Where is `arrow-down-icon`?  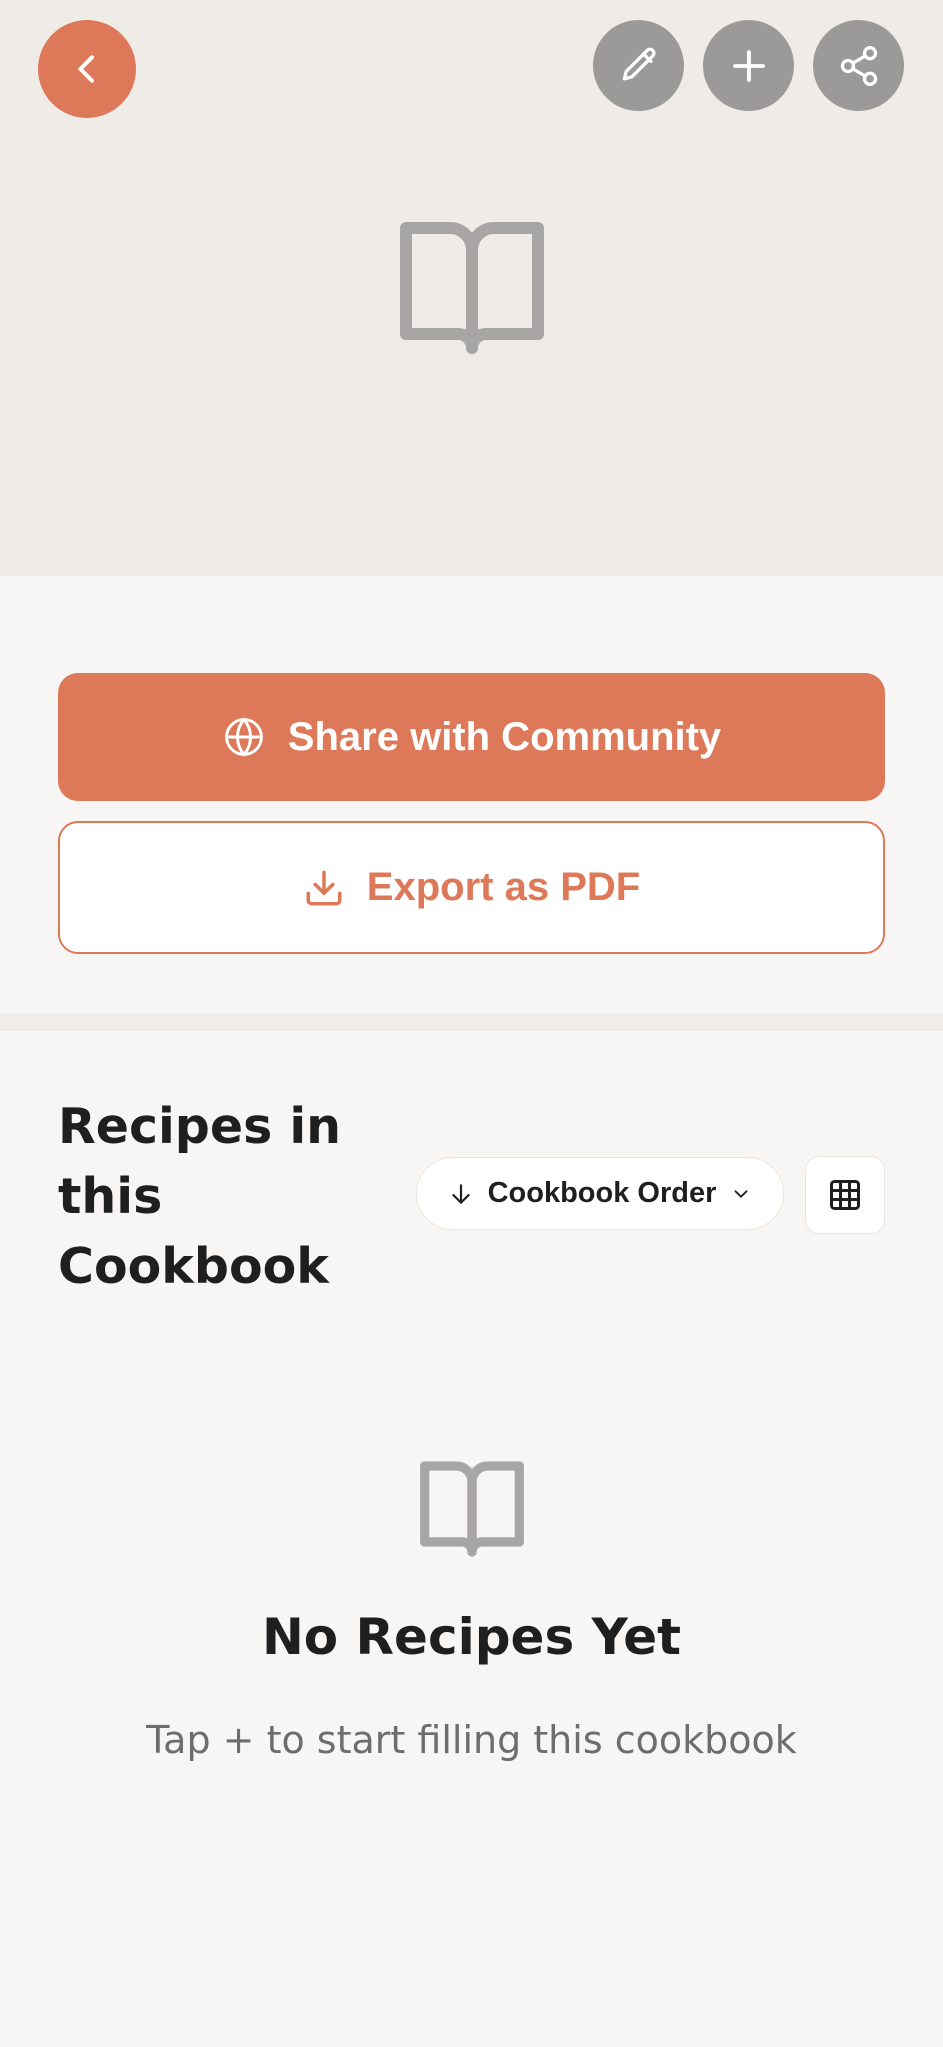 arrow-down-icon is located at coordinates (460, 1193).